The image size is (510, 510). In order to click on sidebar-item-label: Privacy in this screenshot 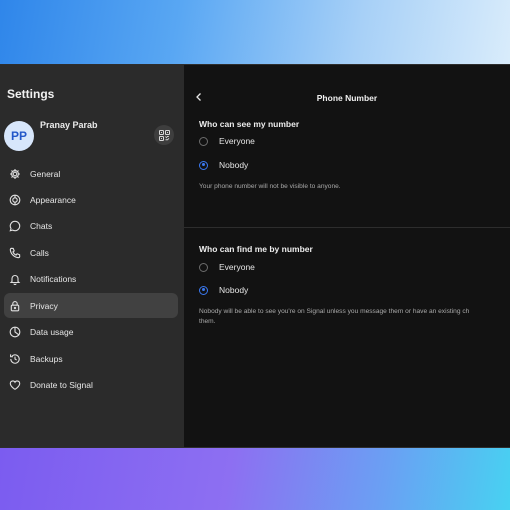, I will do `click(44, 305)`.